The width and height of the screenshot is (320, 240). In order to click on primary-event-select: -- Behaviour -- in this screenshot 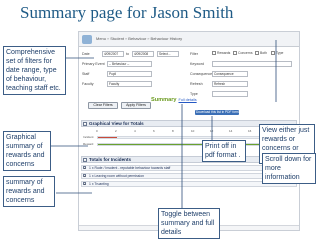, I will do `click(129, 64)`.